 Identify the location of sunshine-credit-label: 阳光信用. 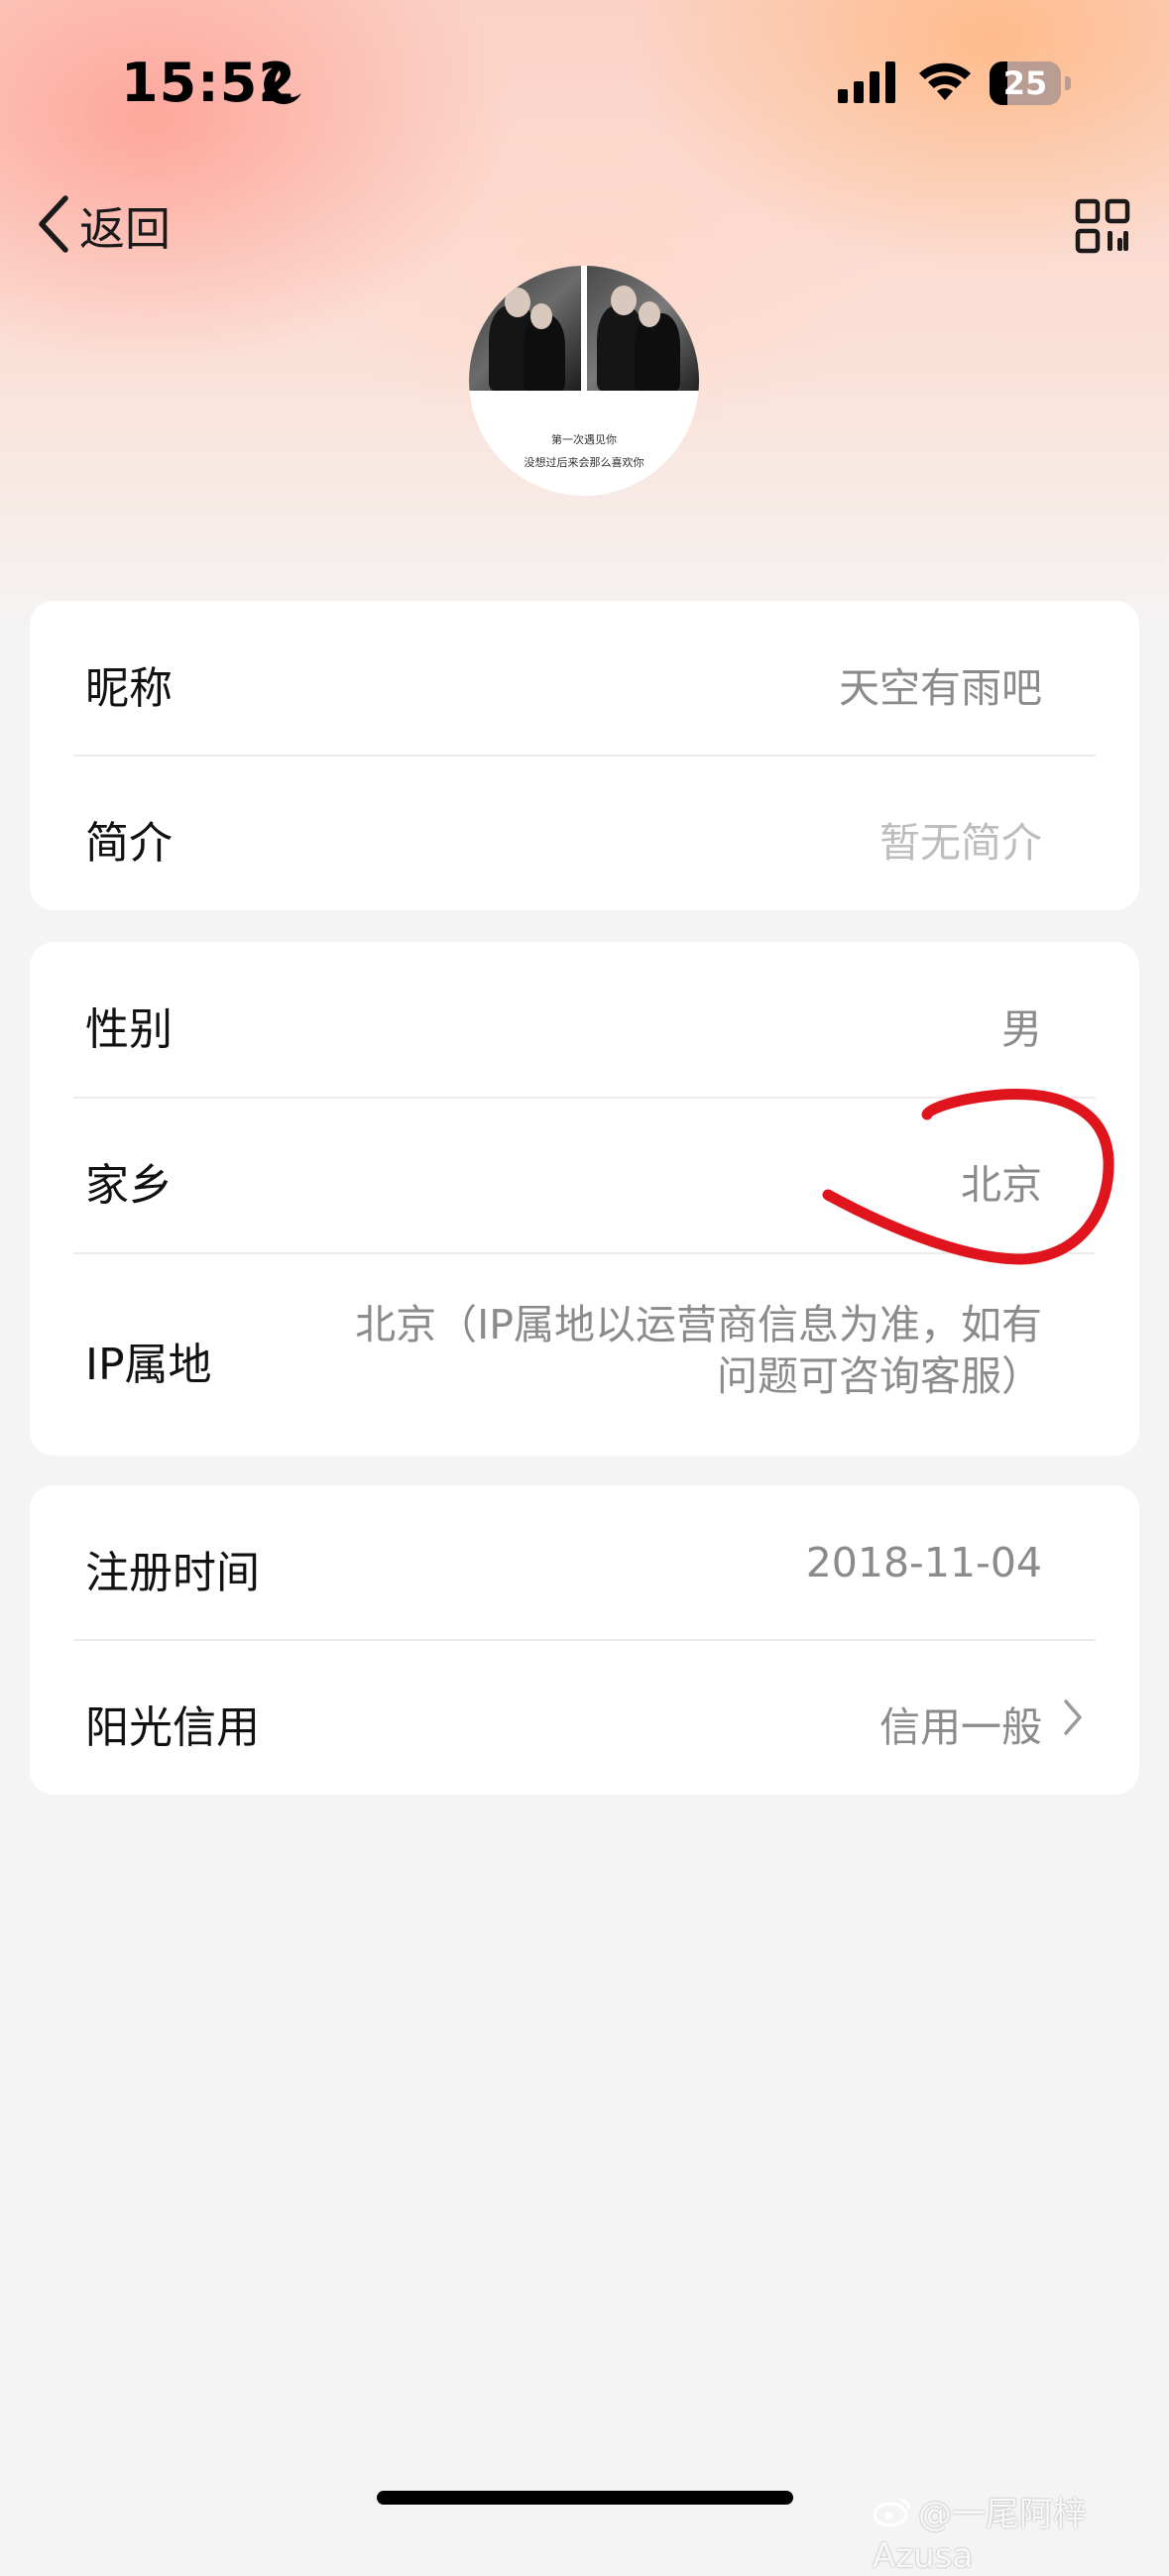
(172, 1727).